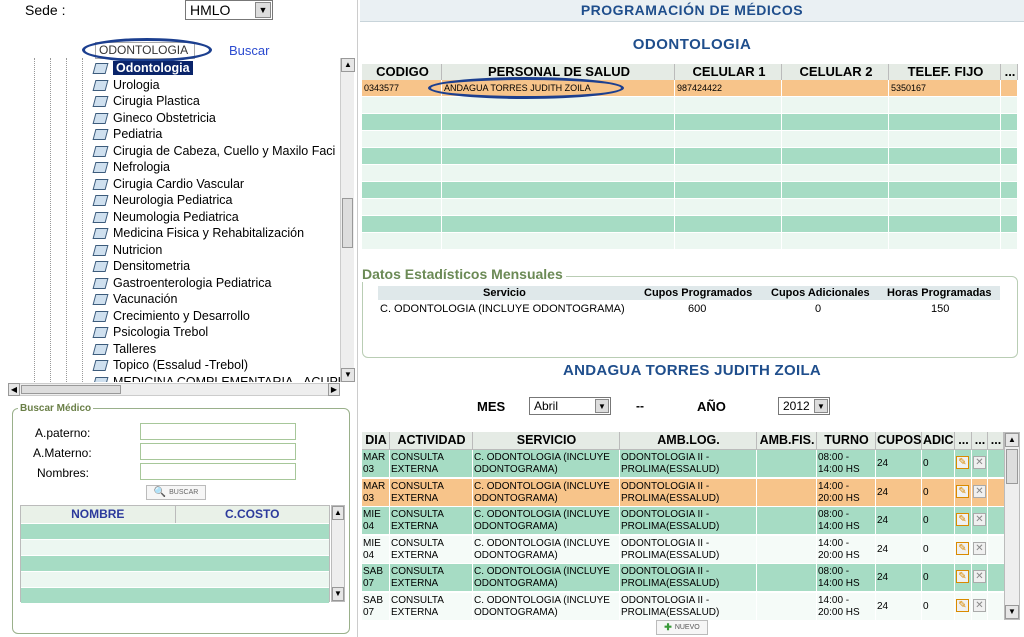 This screenshot has height=637, width=1024. What do you see at coordinates (218, 431) in the screenshot?
I see `apaterno-input` at bounding box center [218, 431].